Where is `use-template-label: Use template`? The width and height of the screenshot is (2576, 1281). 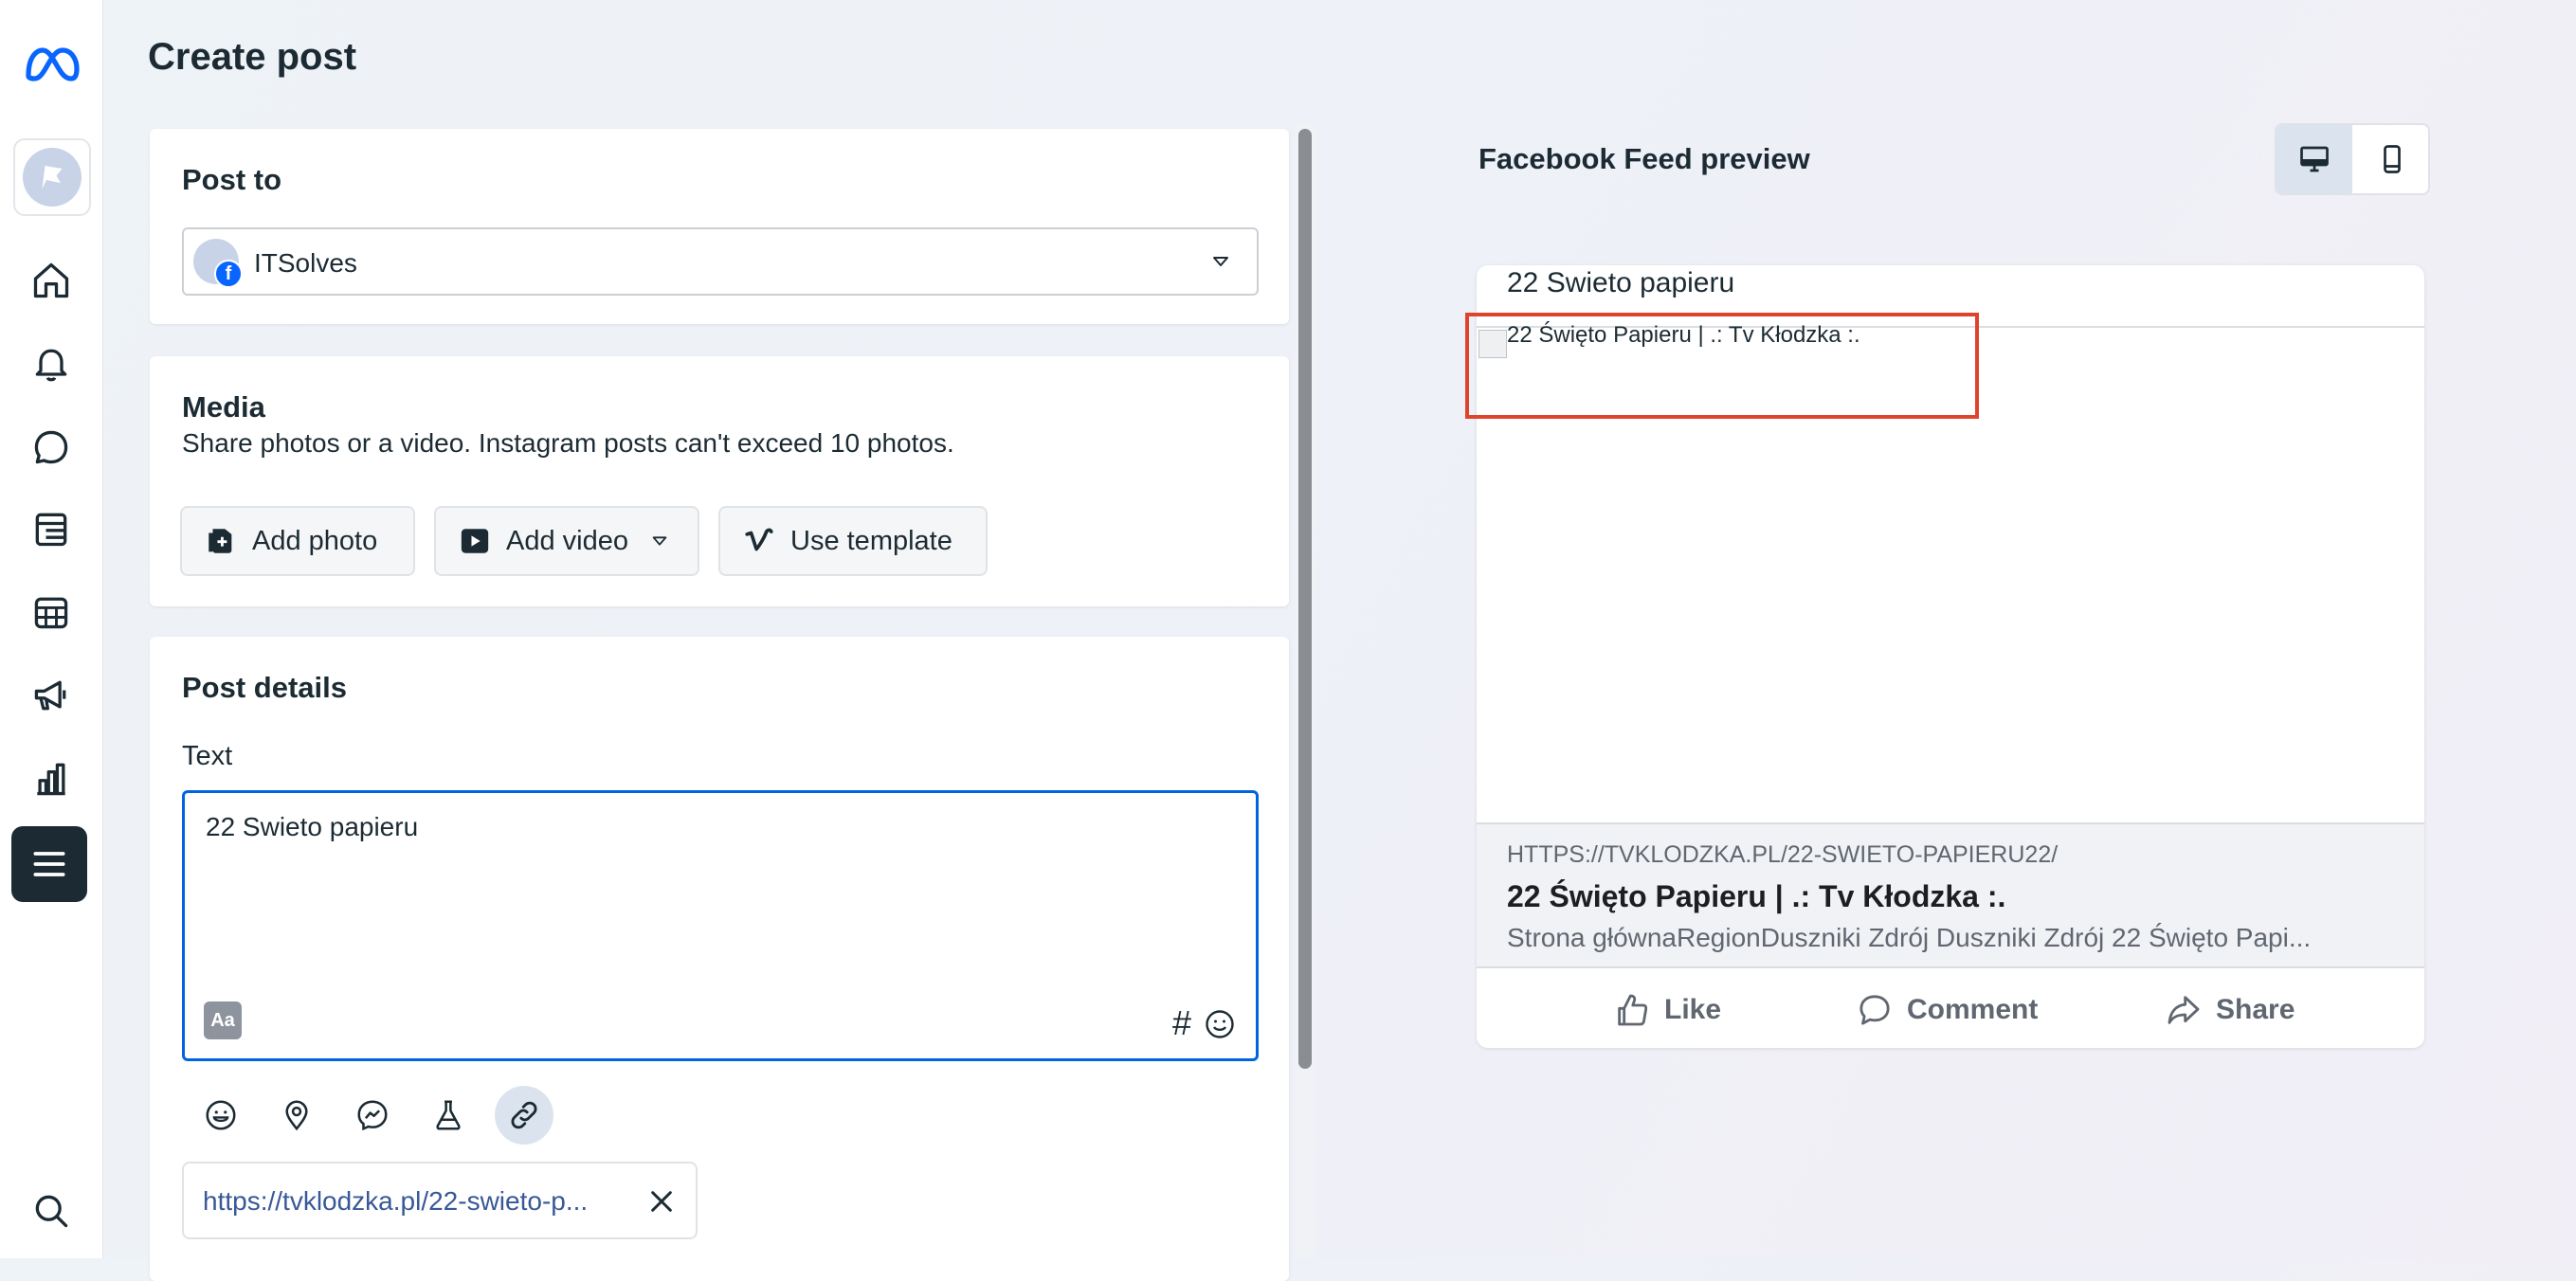
use-template-label: Use template is located at coordinates (871, 540).